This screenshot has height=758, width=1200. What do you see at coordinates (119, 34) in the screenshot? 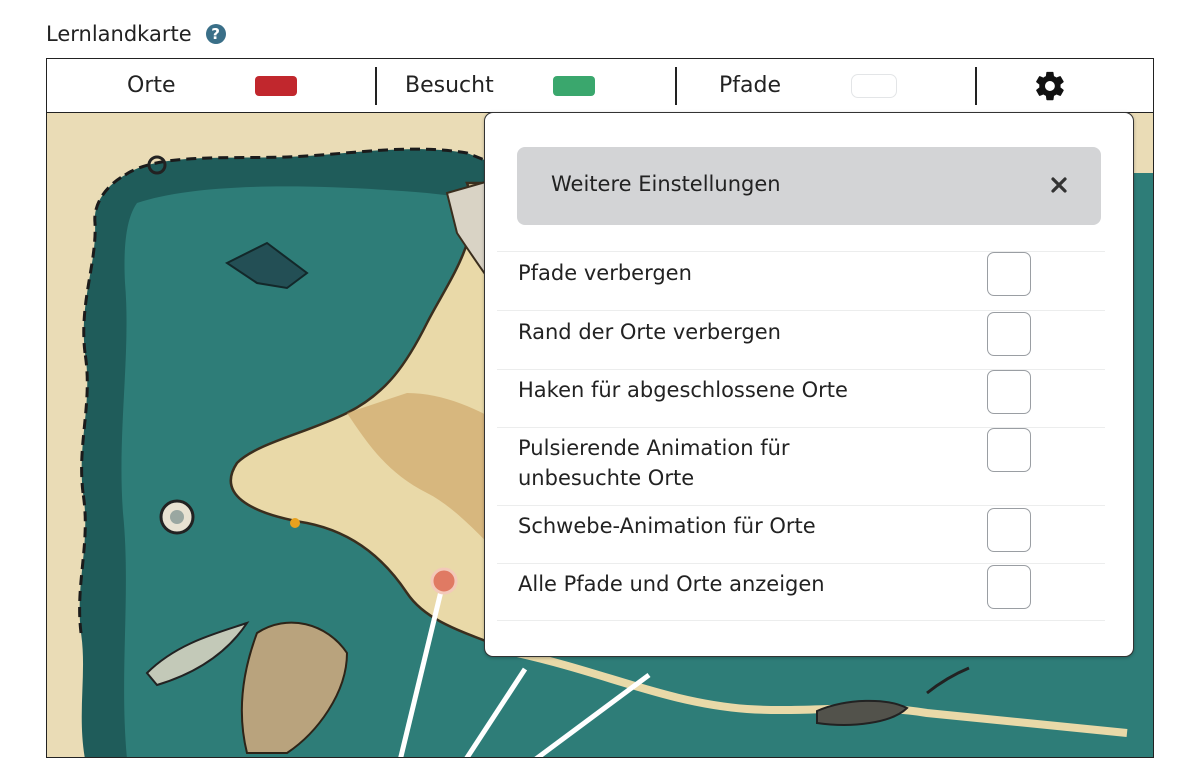
I see `page-title: Lernlandkarte` at bounding box center [119, 34].